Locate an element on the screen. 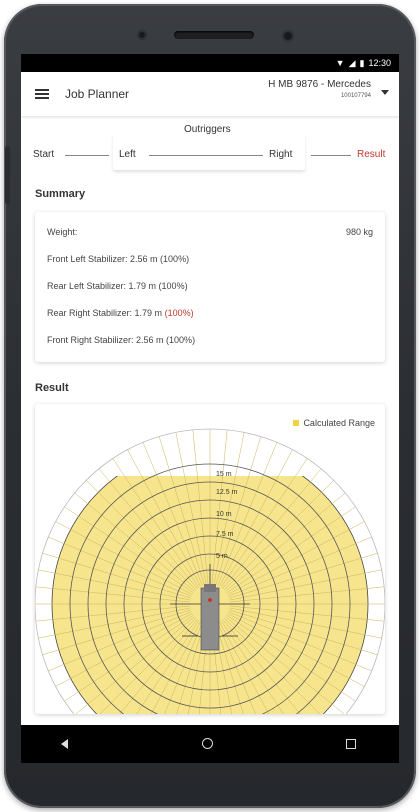  slew-center is located at coordinates (210, 600).